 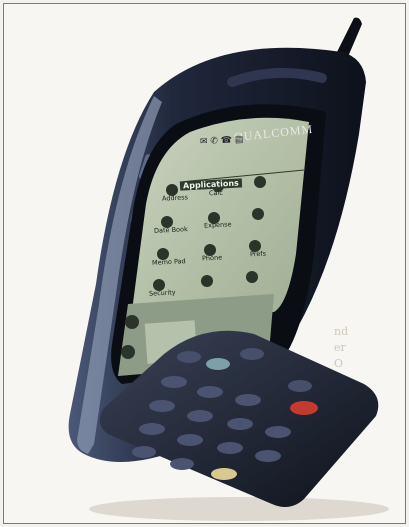 I want to click on end-key, so click(x=304, y=408).